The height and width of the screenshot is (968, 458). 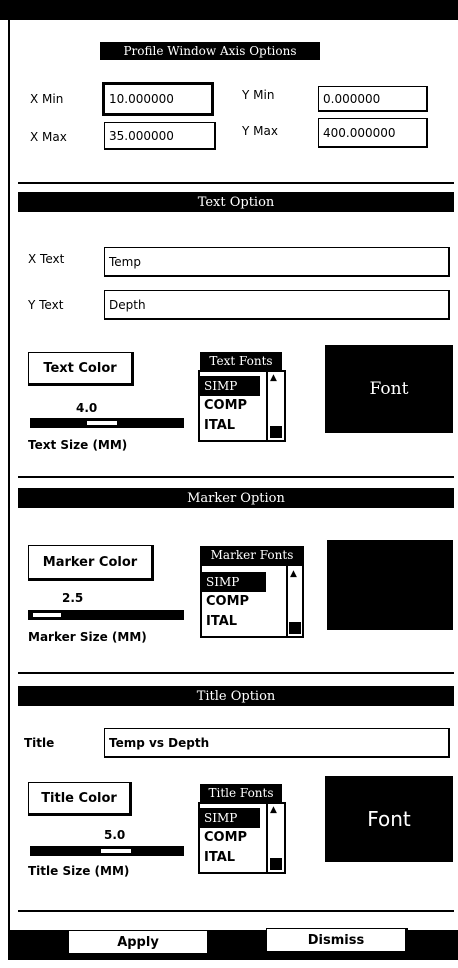 What do you see at coordinates (158, 99) in the screenshot?
I see `x-min-input: 10.000000` at bounding box center [158, 99].